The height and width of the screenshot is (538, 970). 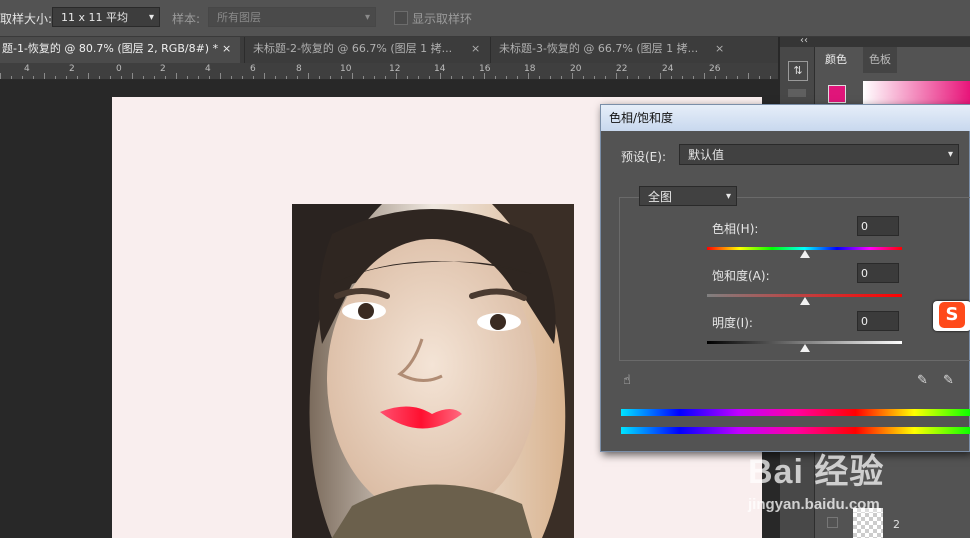 I want to click on tab-label: 题-1-恢复的 @ 80.7% (图层 2, RGB/8#) *, so click(x=110, y=48).